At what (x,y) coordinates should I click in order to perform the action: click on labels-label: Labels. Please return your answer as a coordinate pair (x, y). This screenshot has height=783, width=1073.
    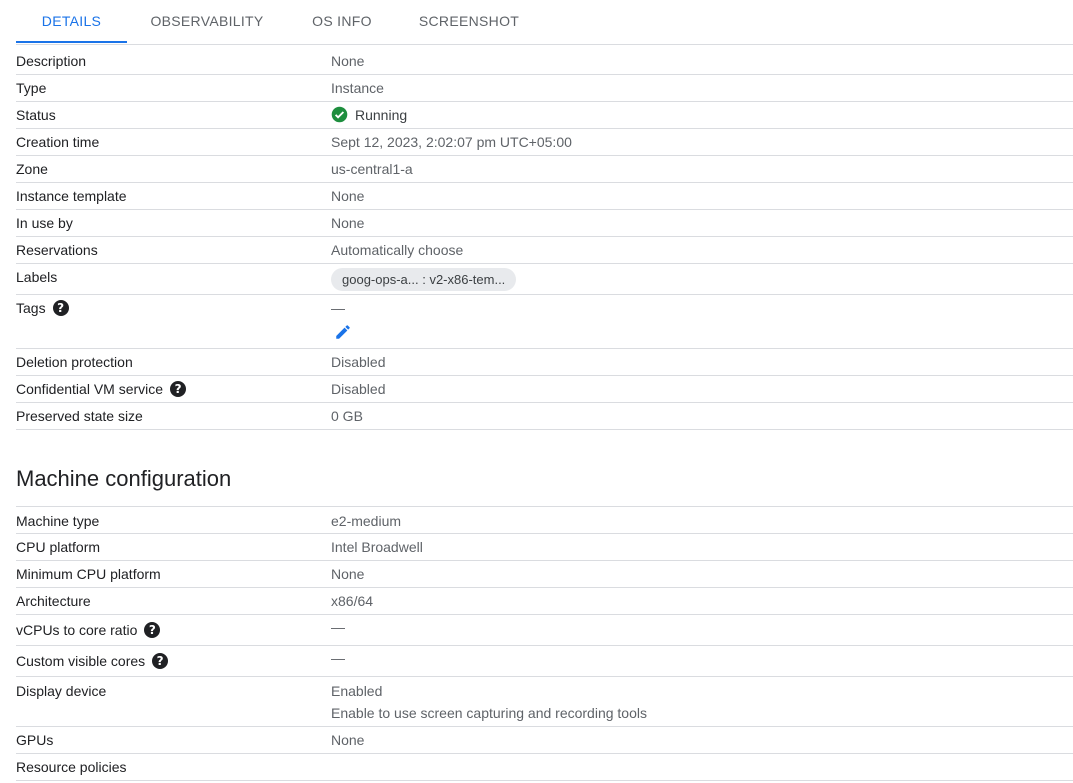
    Looking at the image, I should click on (37, 277).